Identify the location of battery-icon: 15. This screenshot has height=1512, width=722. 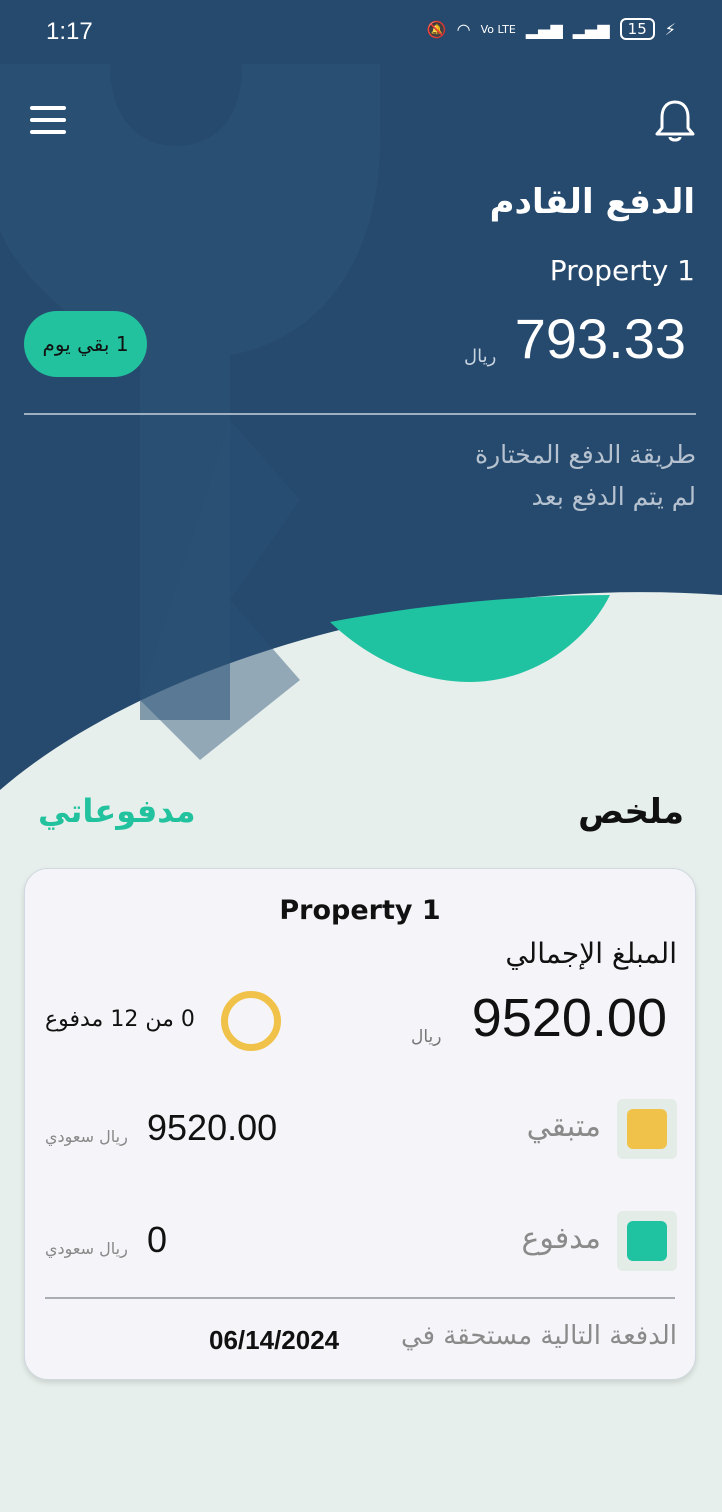
(637, 29).